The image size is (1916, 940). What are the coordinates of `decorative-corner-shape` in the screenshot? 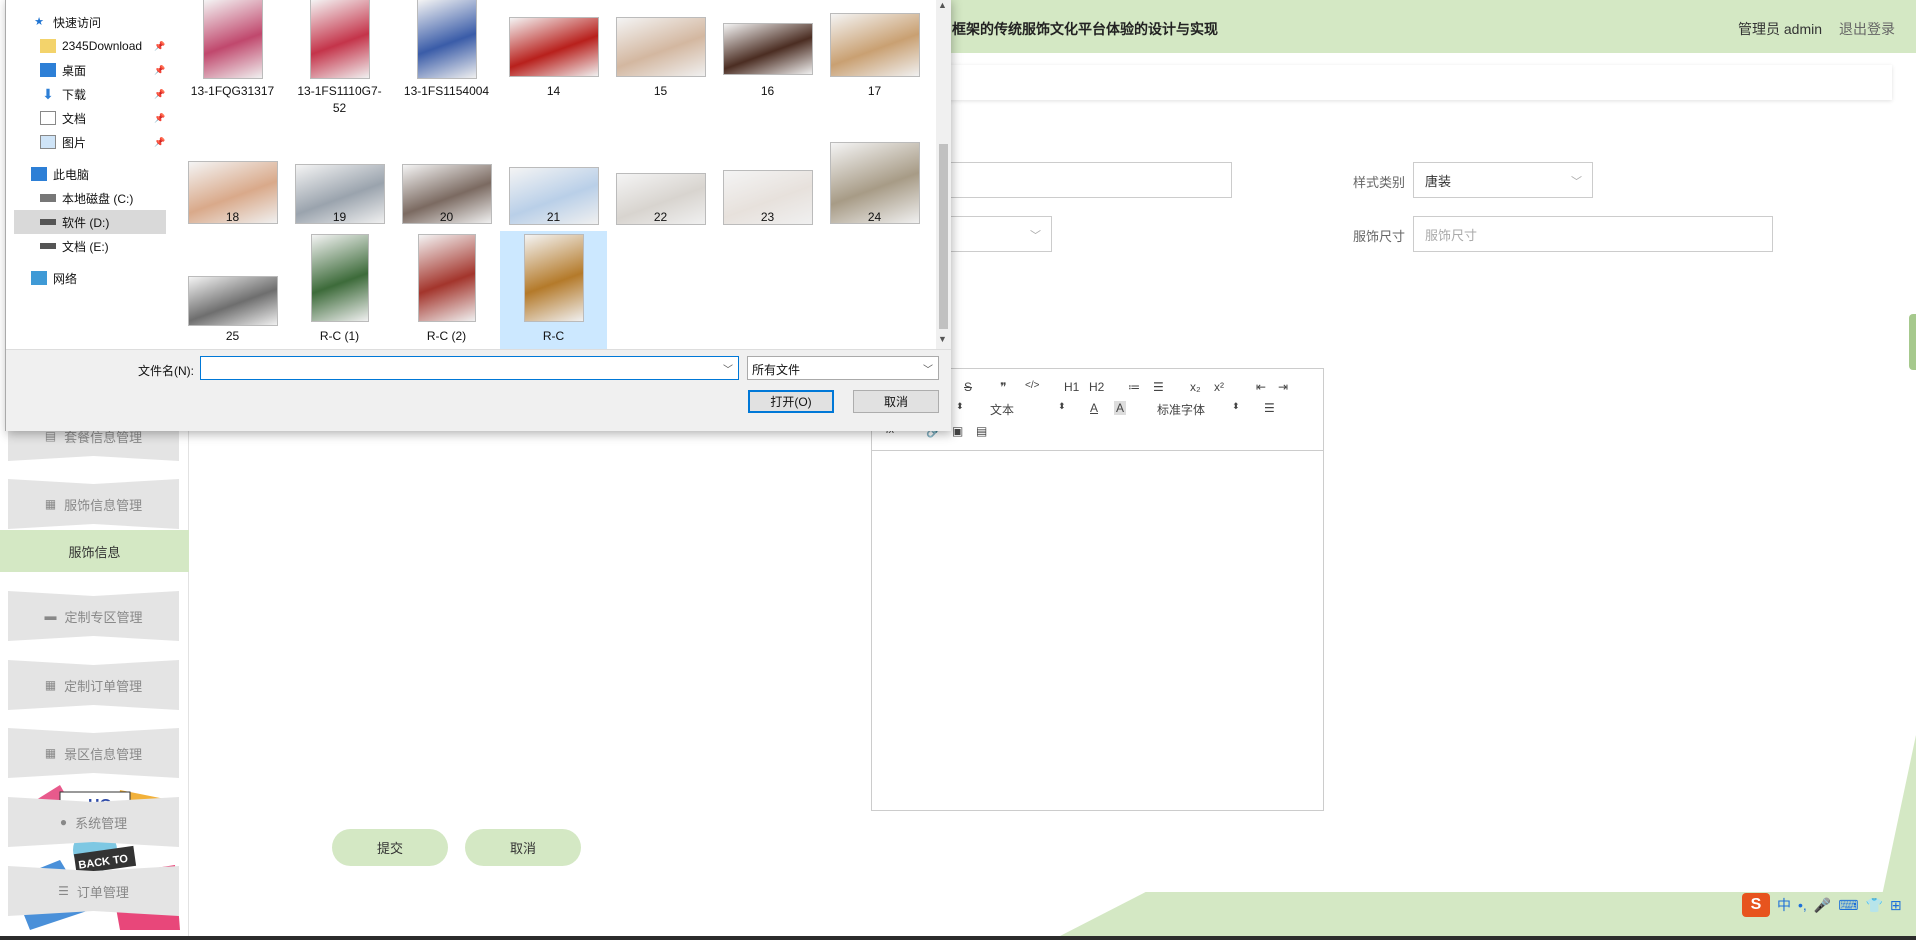 It's located at (1898, 820).